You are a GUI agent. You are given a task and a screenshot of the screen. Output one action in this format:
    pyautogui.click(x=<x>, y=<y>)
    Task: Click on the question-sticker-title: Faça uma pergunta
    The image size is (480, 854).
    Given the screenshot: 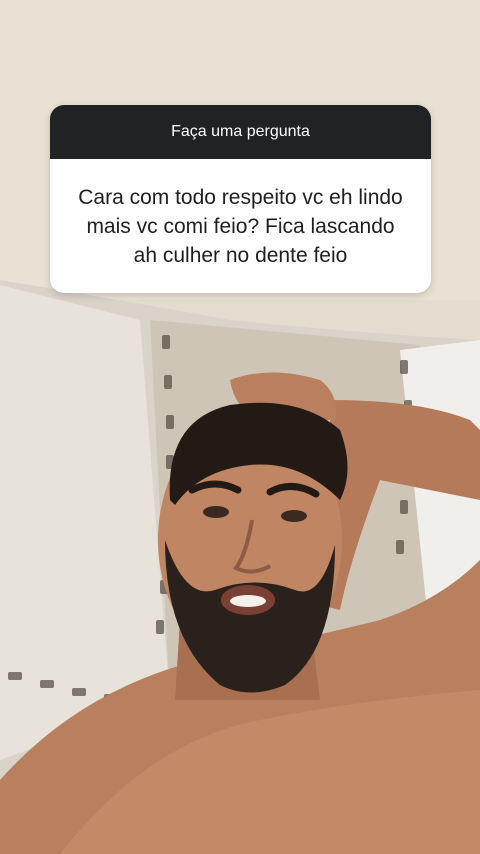 What is the action you would take?
    pyautogui.click(x=240, y=131)
    